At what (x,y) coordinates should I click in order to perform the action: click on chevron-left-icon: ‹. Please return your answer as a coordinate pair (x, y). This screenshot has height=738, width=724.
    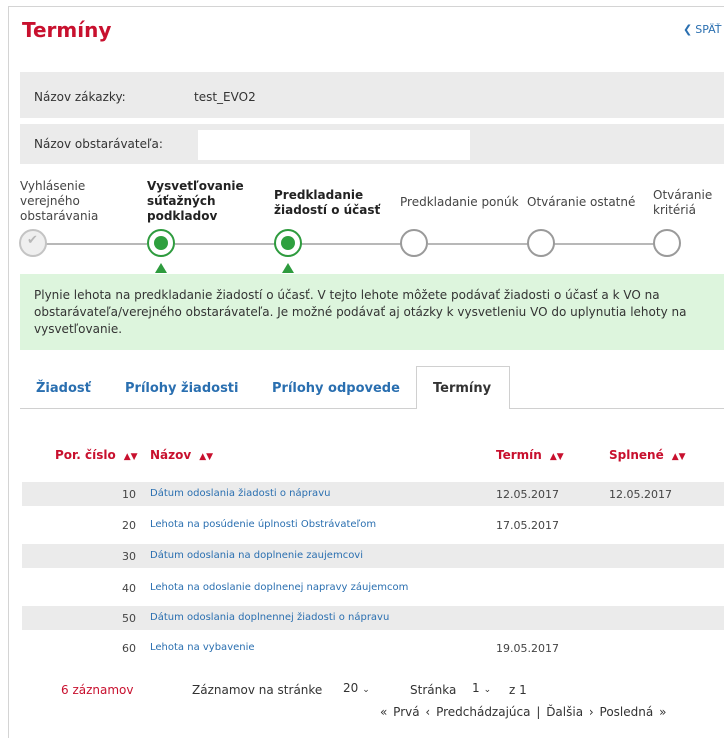
    Looking at the image, I should click on (428, 712).